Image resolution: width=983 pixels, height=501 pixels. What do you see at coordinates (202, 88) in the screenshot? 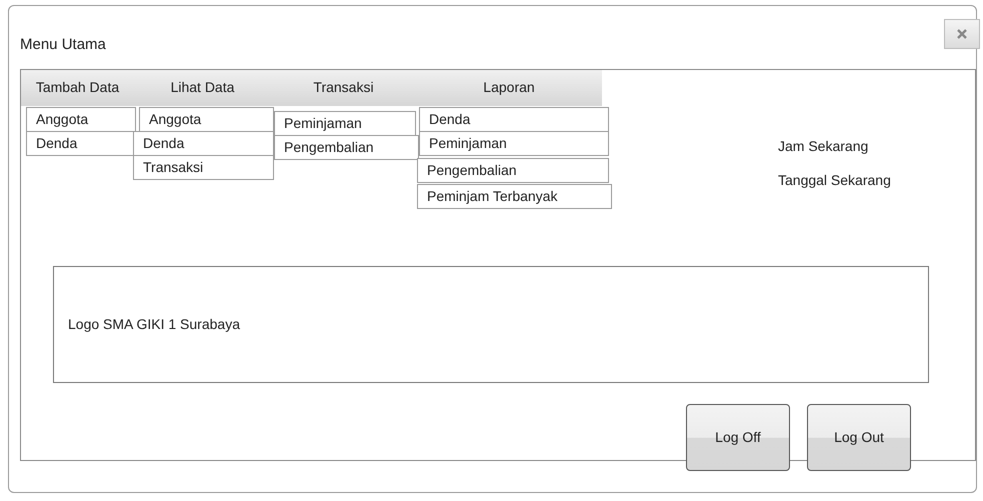
I see `menu-tab: Lihat Data` at bounding box center [202, 88].